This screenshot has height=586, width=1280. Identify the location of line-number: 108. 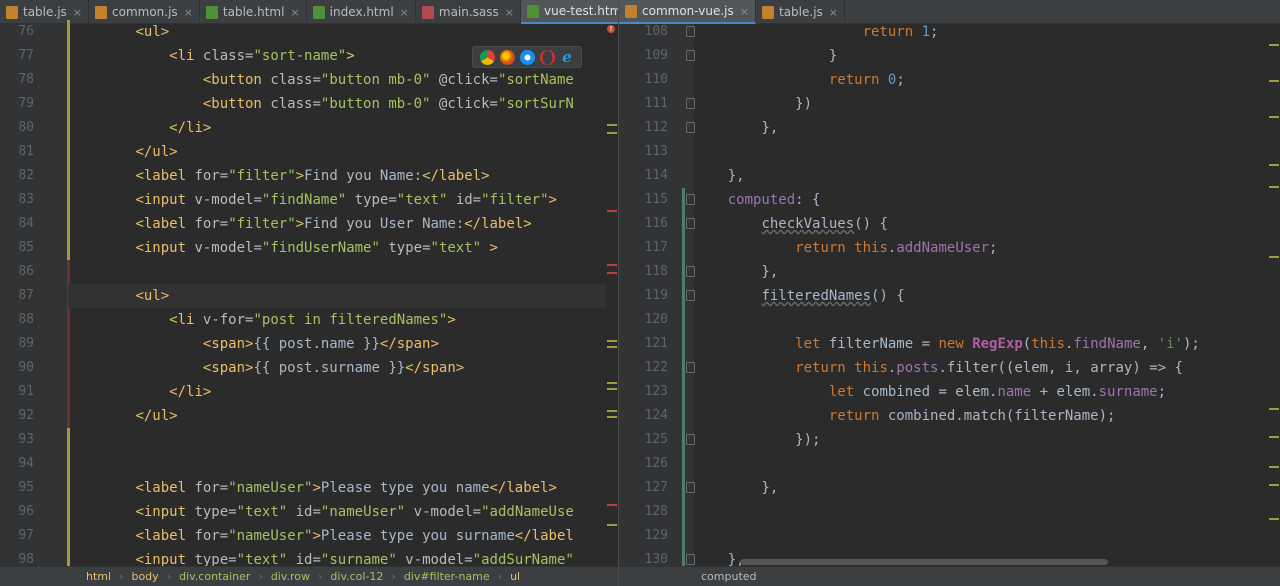
(657, 32).